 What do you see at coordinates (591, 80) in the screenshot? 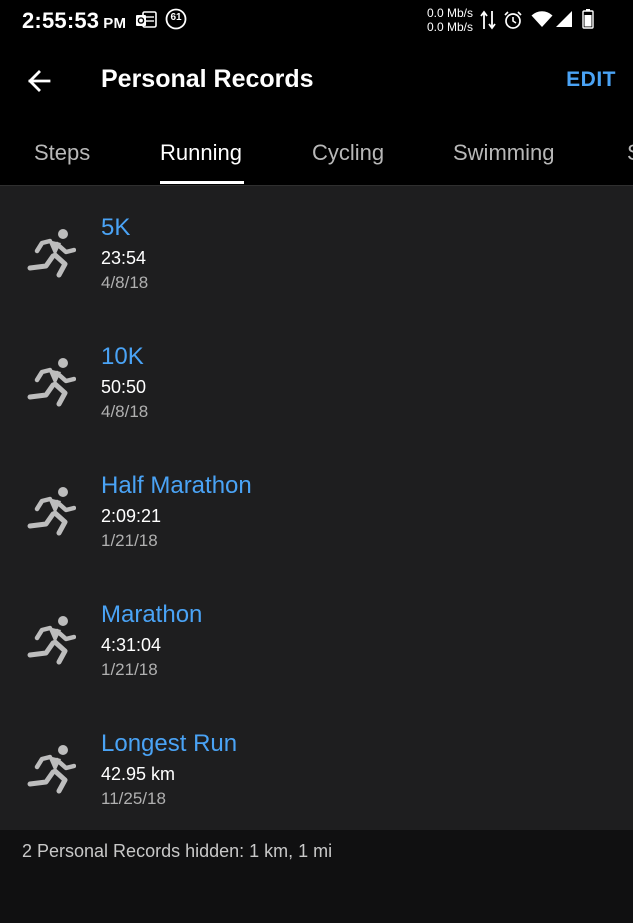
I see `edit-button: EDIT` at bounding box center [591, 80].